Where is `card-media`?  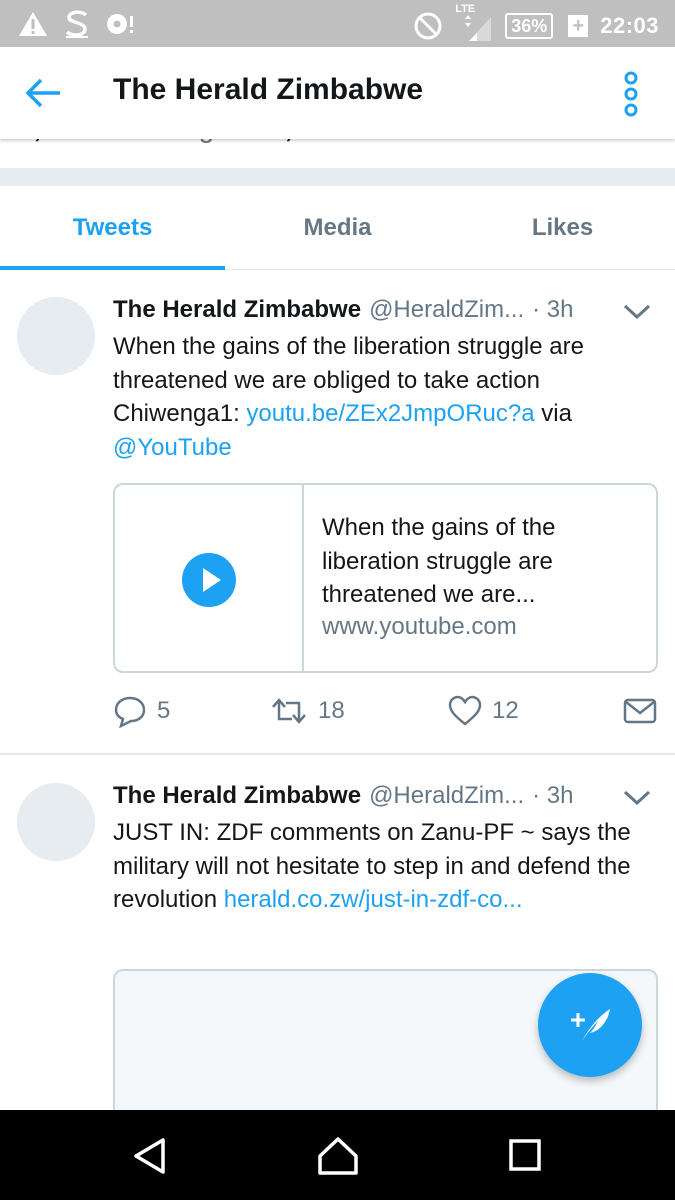
card-media is located at coordinates (209, 578).